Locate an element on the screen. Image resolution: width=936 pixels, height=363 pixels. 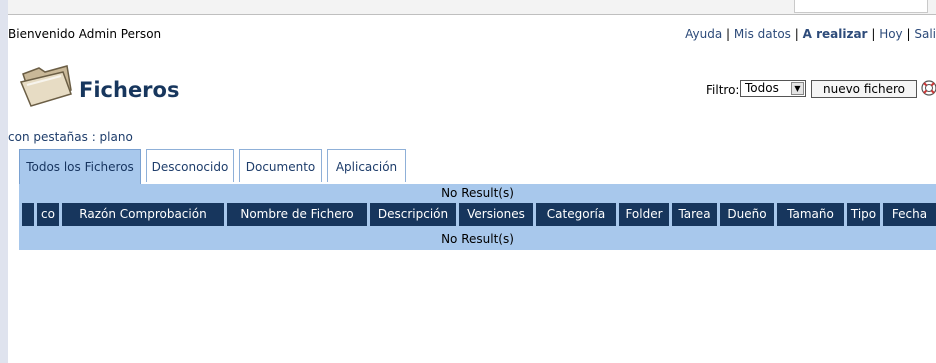
top-search-box is located at coordinates (861, 6).